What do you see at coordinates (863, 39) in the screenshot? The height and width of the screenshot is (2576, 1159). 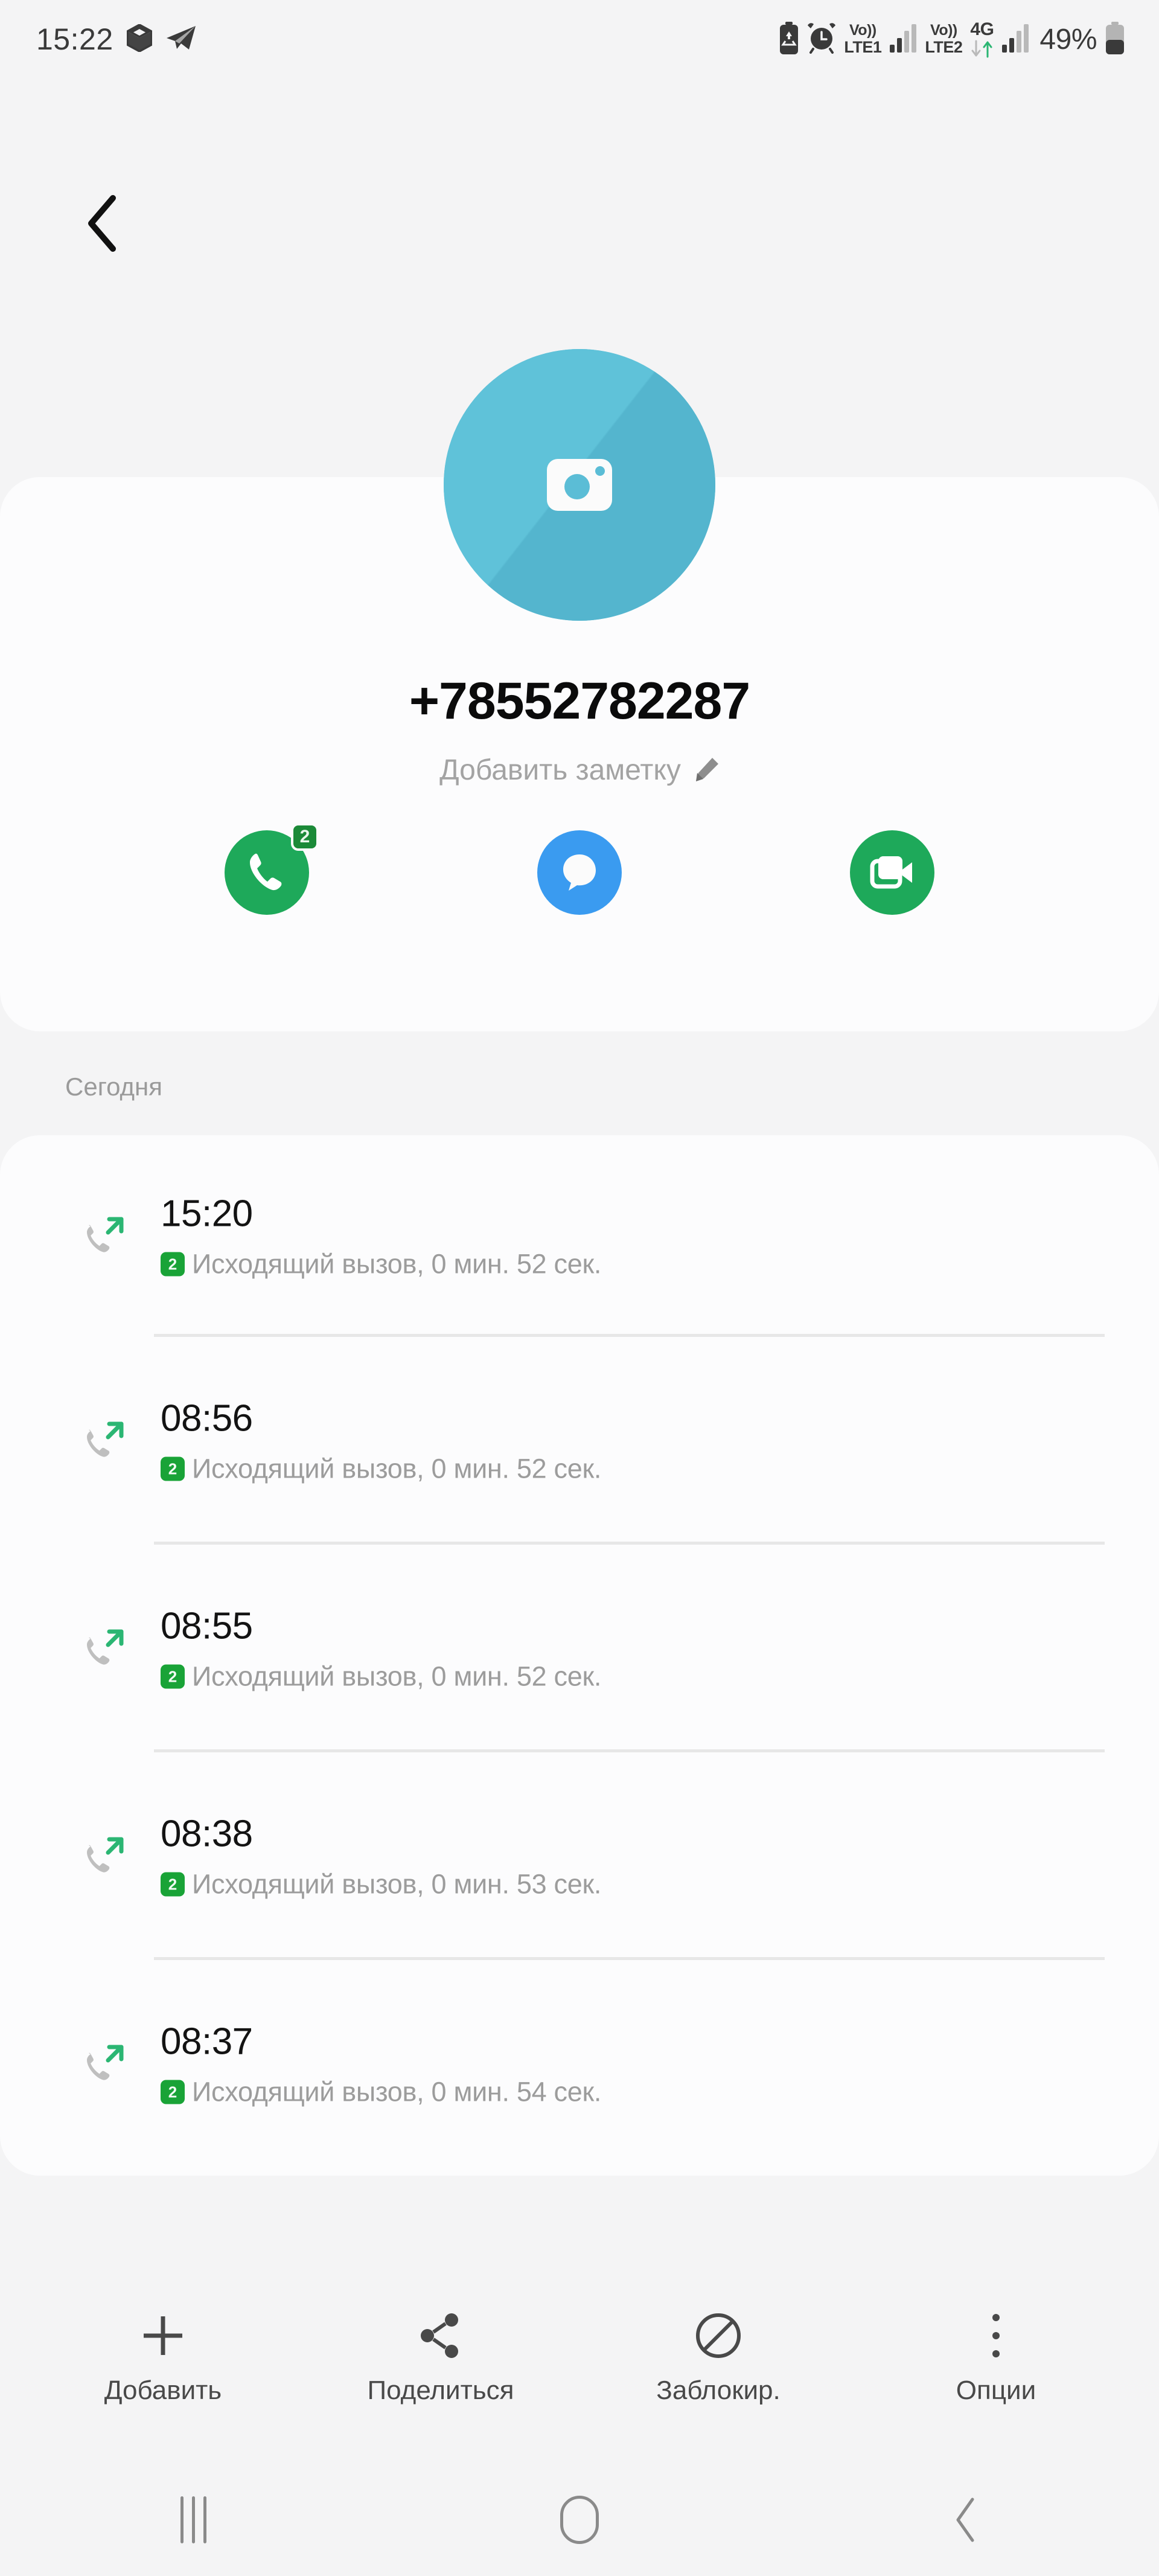 I see `volte1-icon: Vo)) LTE1` at bounding box center [863, 39].